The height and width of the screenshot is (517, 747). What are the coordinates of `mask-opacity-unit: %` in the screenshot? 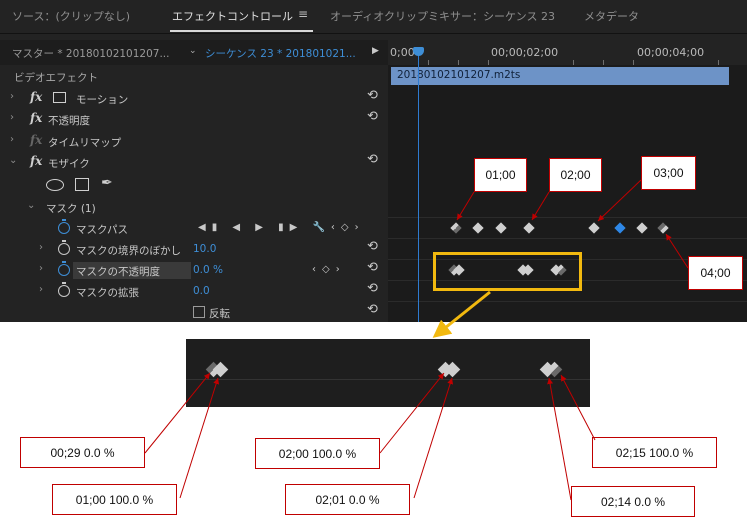 It's located at (218, 270).